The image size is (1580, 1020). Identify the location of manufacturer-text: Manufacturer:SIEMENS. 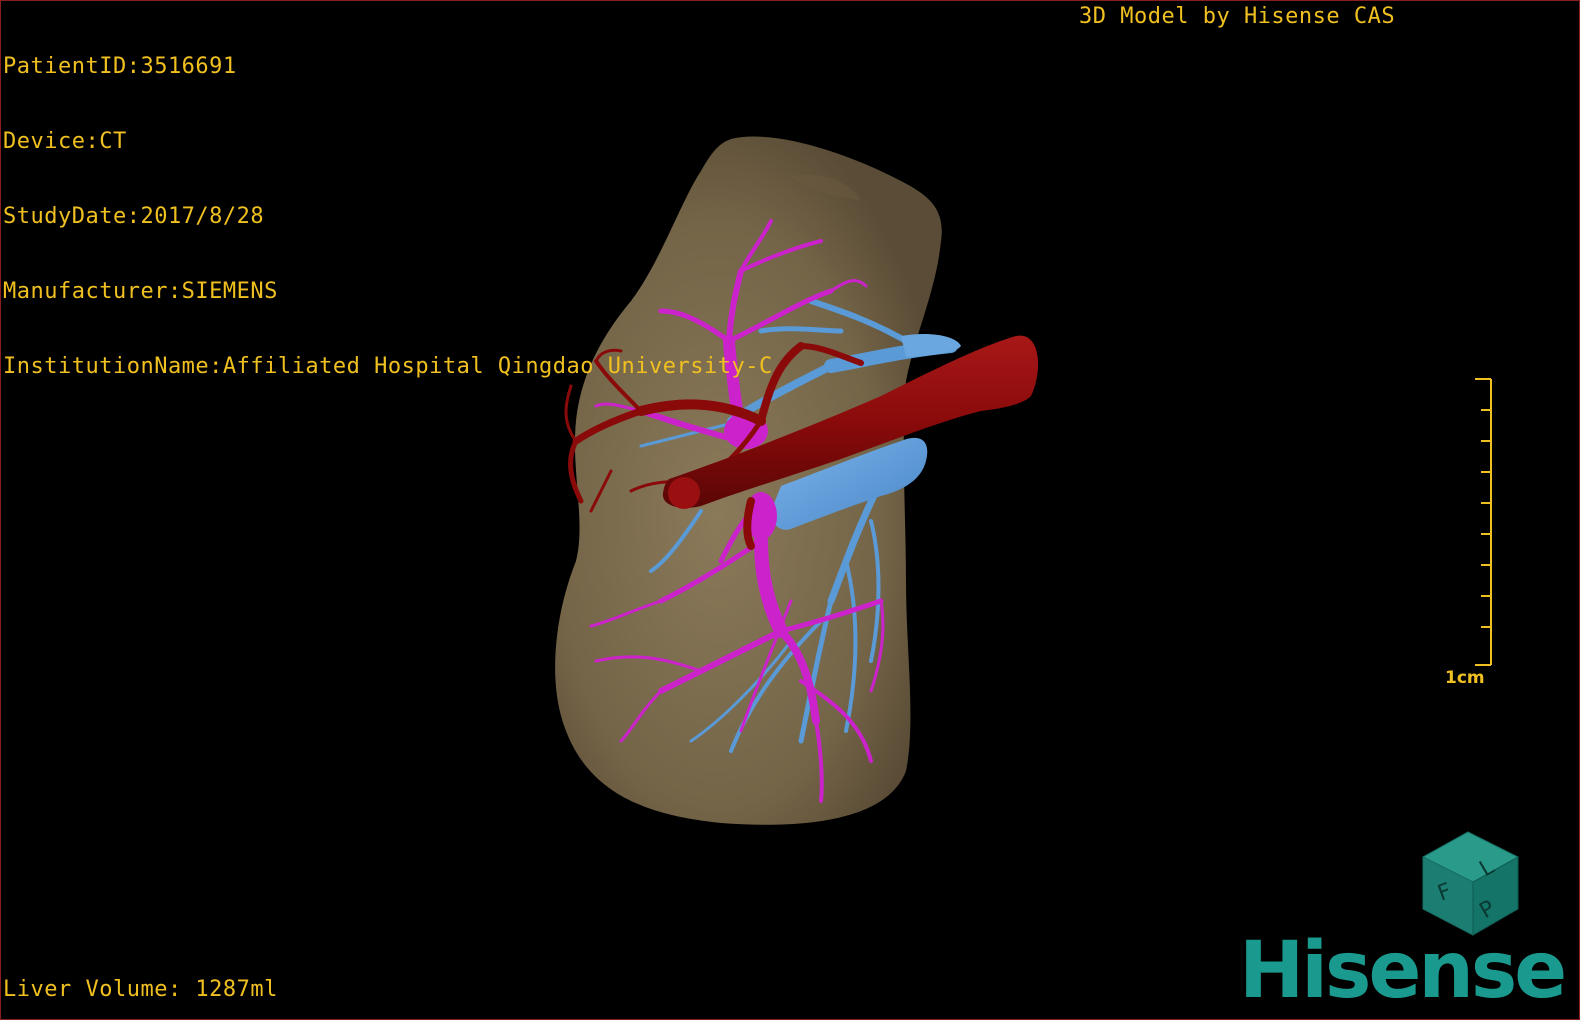
(140, 291).